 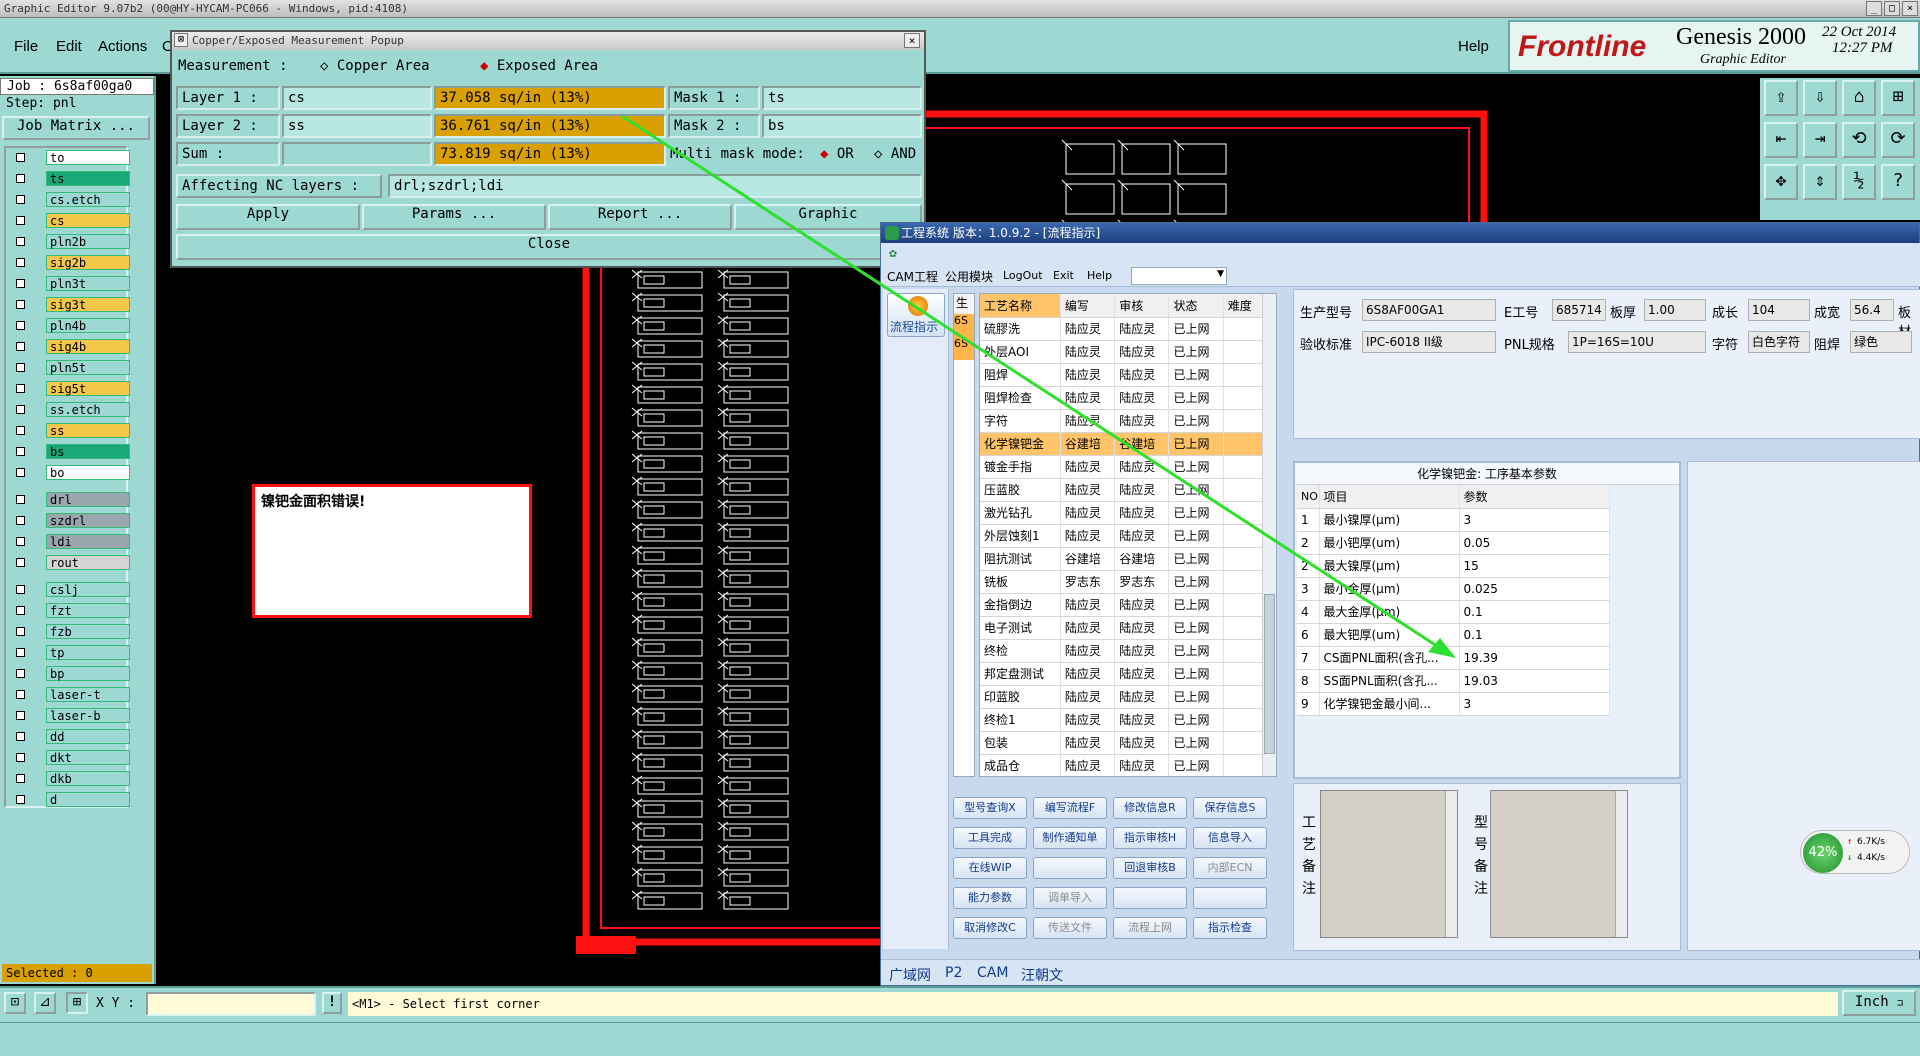 I want to click on layer-item: sig2b, so click(x=71, y=262).